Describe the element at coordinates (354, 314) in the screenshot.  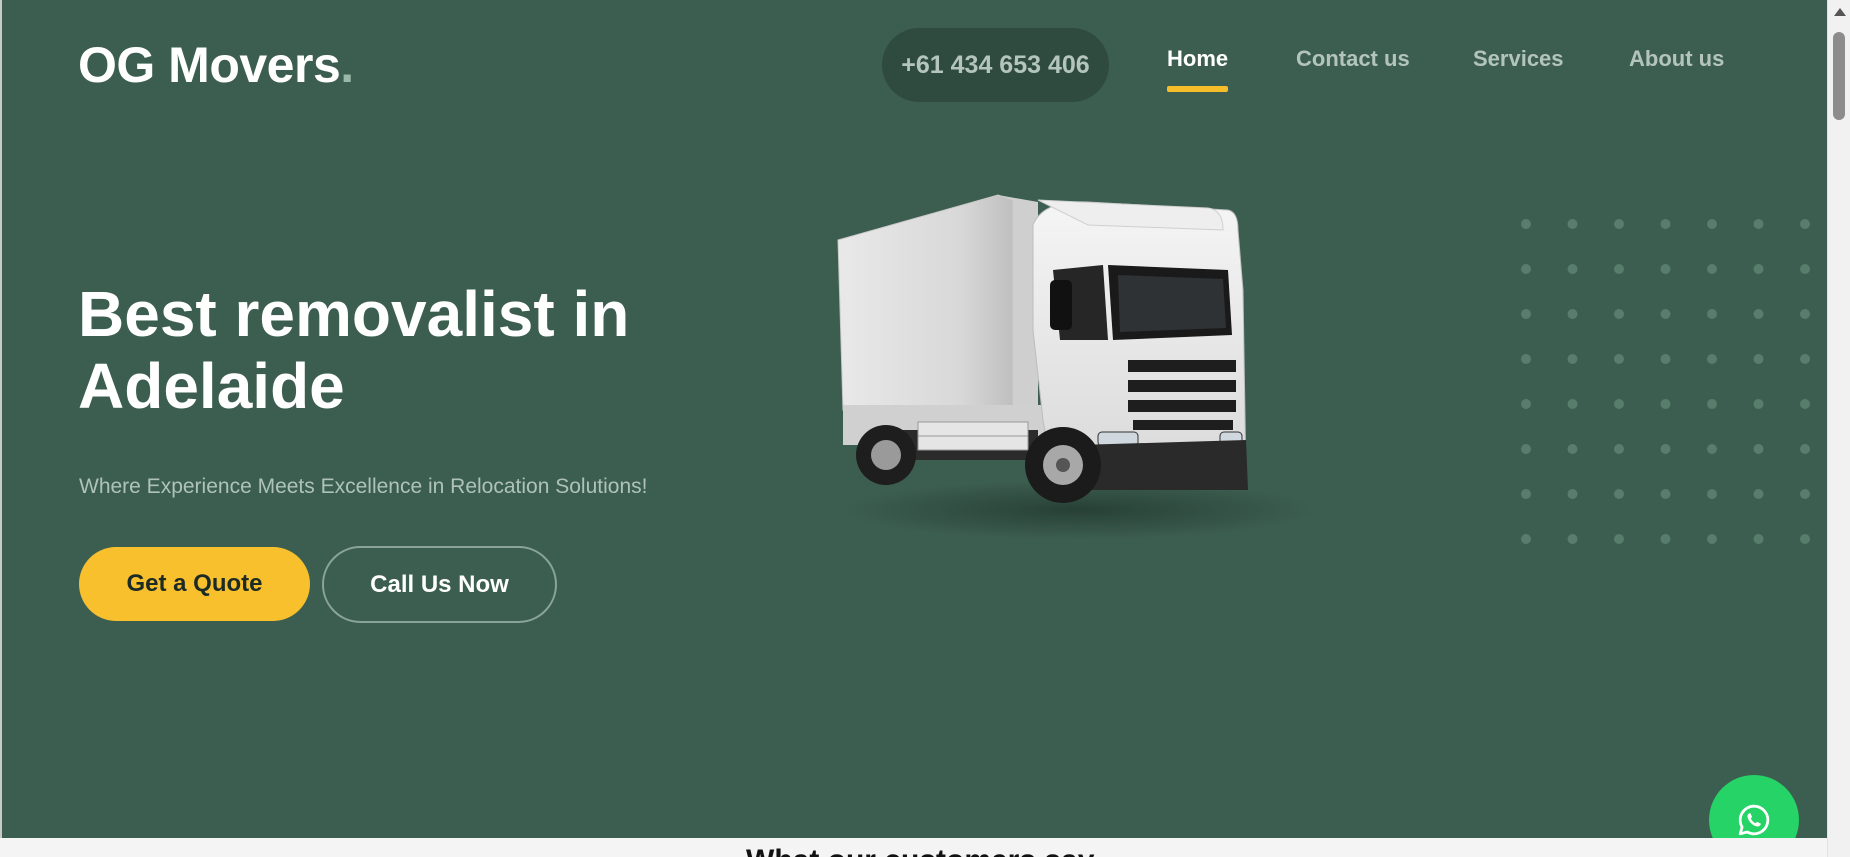
I see `headline-line-1: Best removalist in` at that location.